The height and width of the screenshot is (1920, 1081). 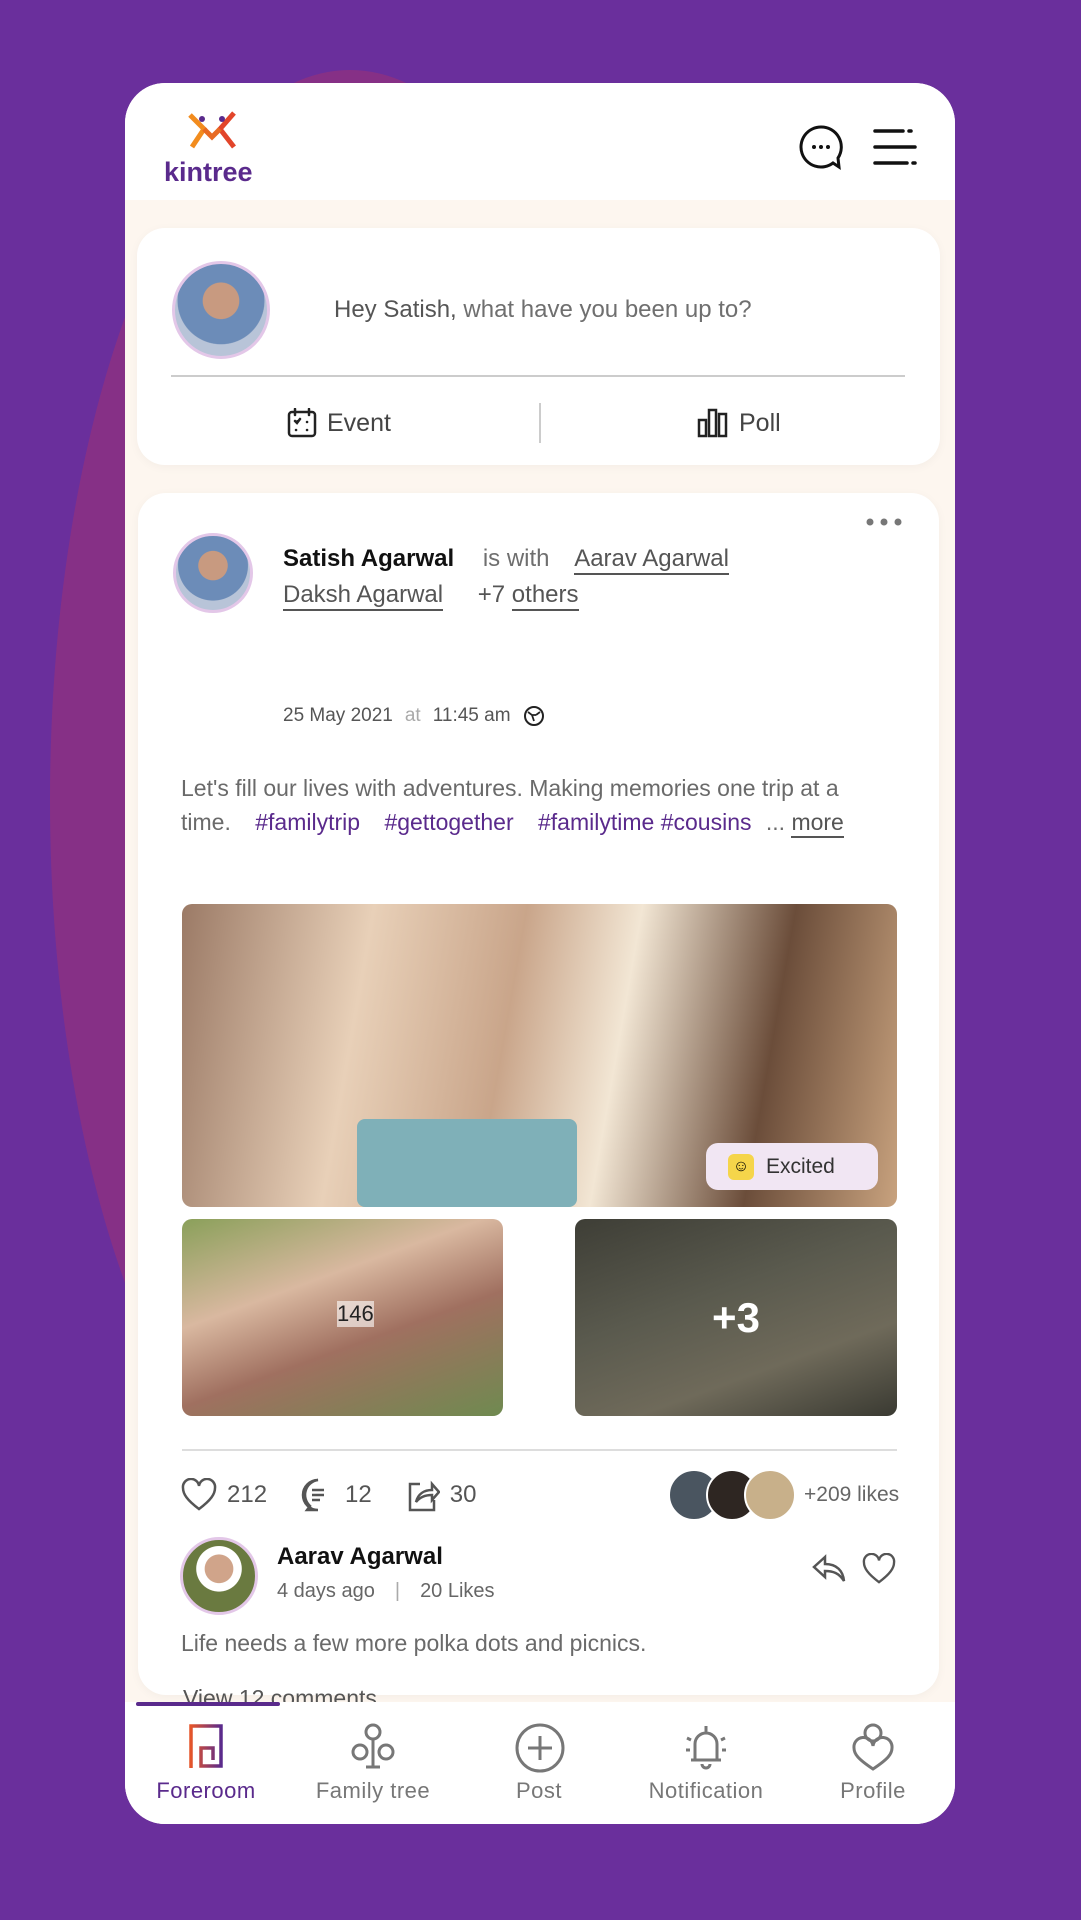 I want to click on profile-icon, so click(x=873, y=1747).